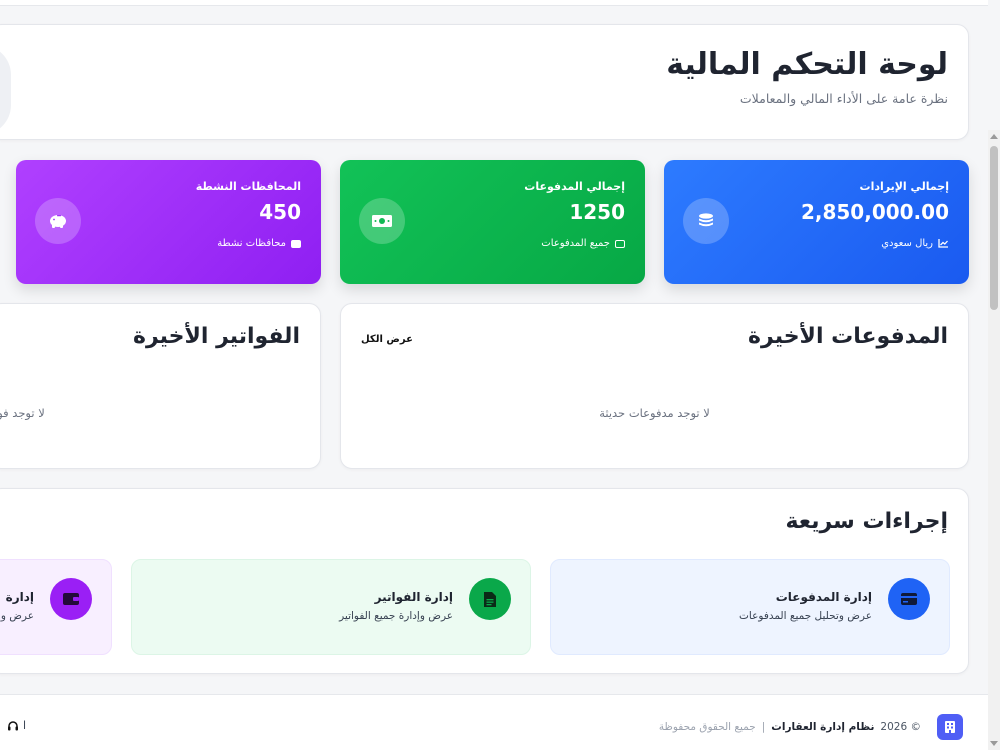 Image resolution: width=1000 pixels, height=750 pixels. I want to click on quick-action-desc: عرض وإدار, so click(17, 616).